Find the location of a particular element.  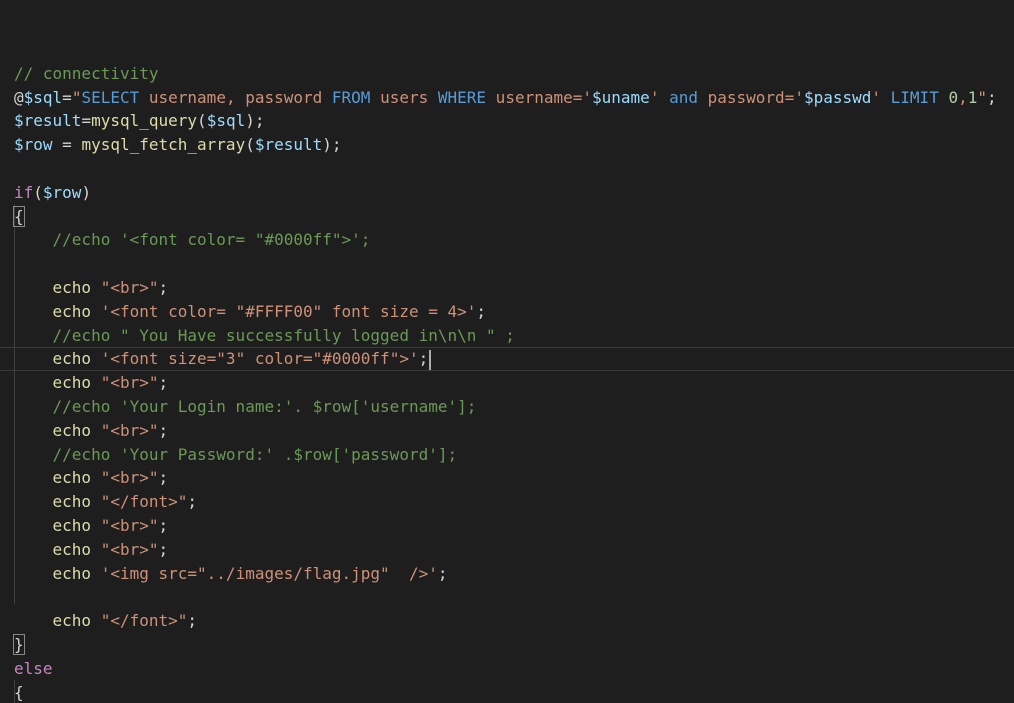

code-string: username, password is located at coordinates (235, 97).